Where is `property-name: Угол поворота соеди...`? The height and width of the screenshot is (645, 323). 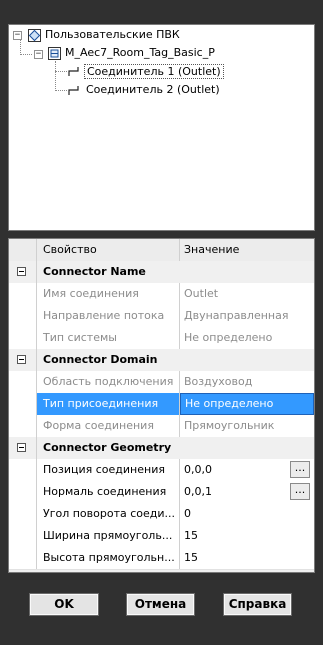
property-name: Угол поворота соеди... is located at coordinates (108, 514).